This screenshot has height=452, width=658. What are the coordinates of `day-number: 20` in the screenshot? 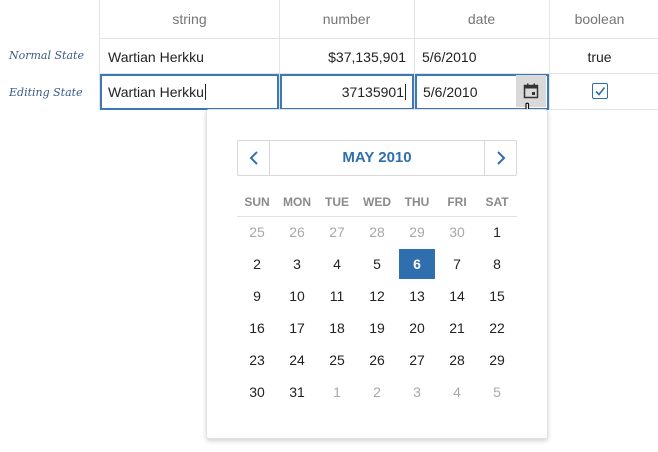 It's located at (417, 328).